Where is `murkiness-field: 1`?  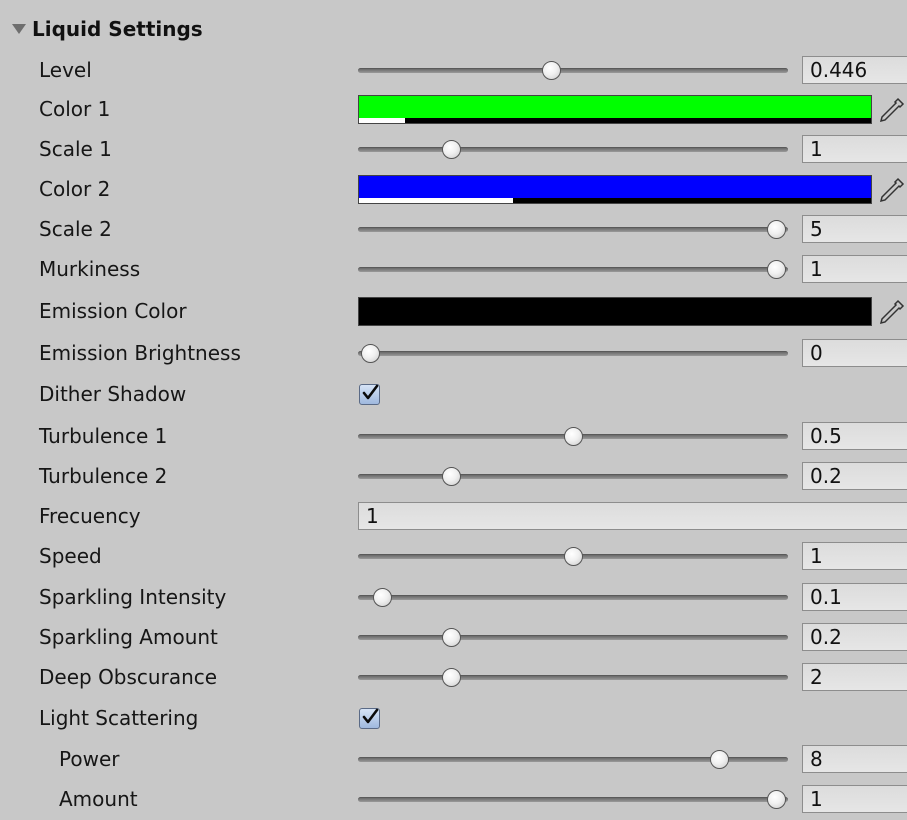
murkiness-field: 1 is located at coordinates (854, 269).